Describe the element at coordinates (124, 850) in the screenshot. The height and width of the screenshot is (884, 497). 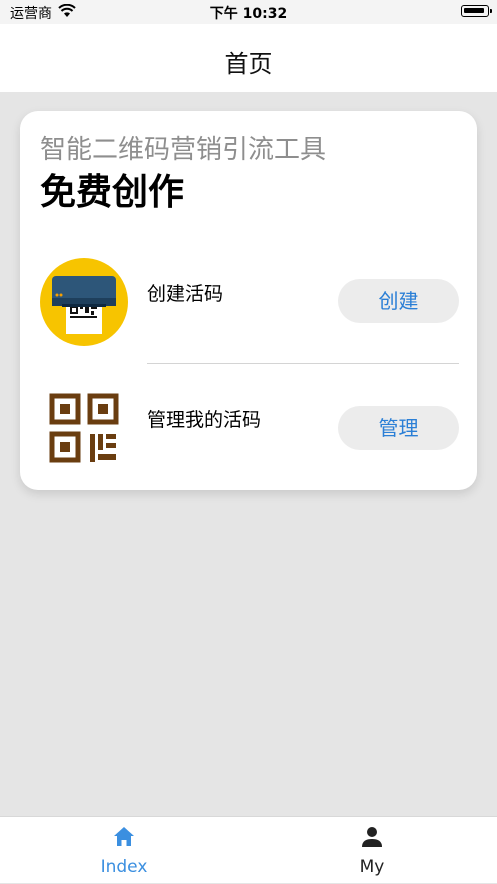
I see `tab-index: Index` at that location.